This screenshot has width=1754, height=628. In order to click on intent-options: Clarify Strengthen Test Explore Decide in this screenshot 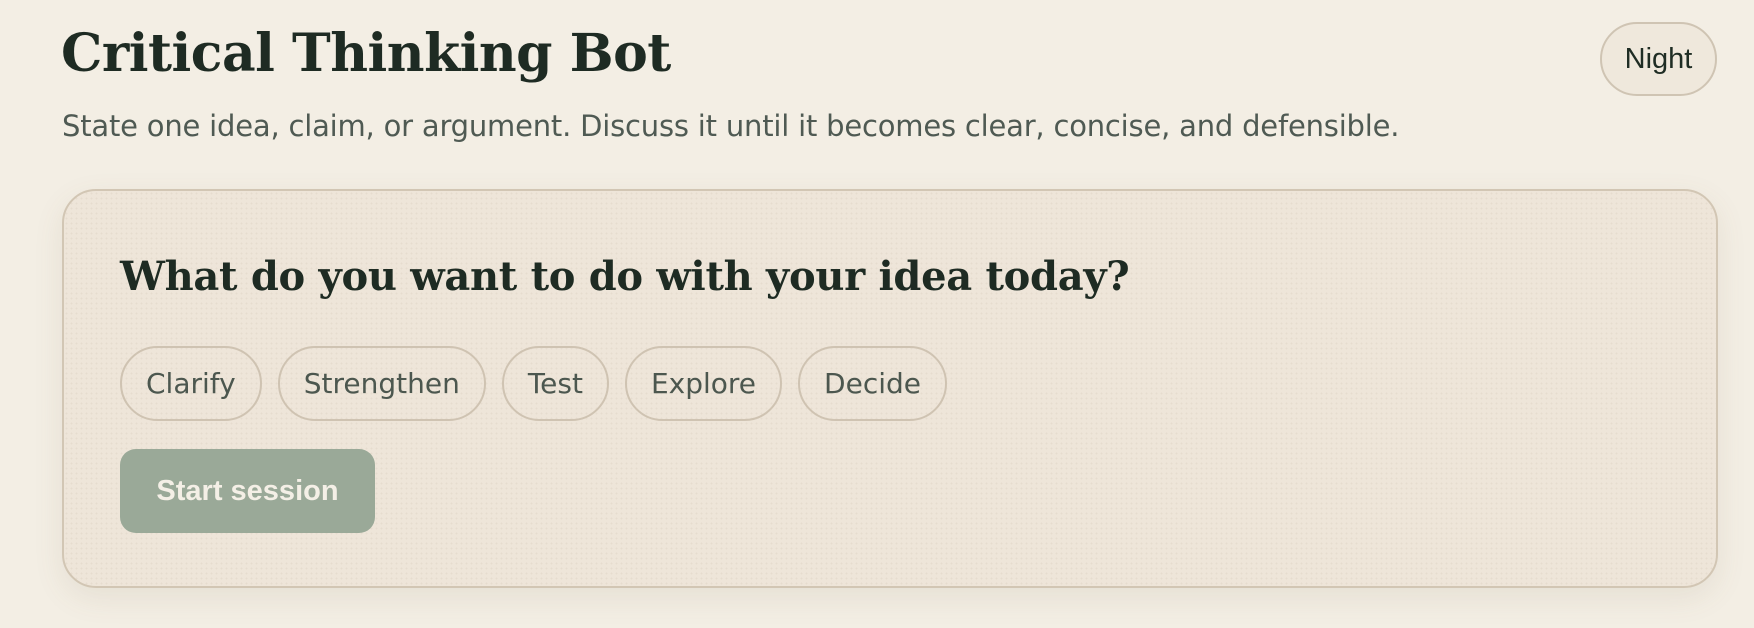, I will do `click(533, 383)`.